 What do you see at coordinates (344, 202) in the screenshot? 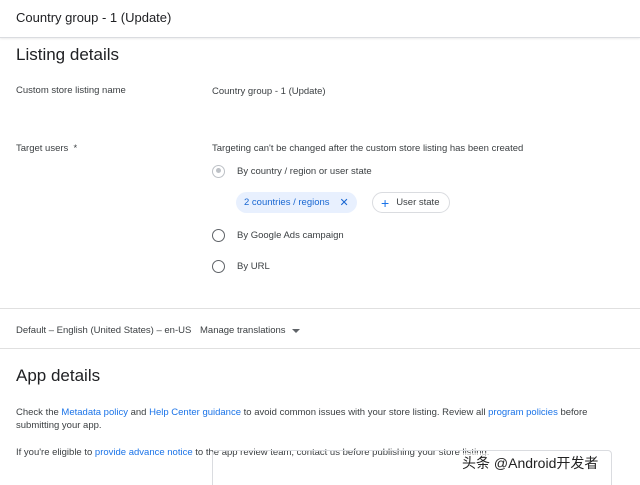
I see `close-icon: ✕` at bounding box center [344, 202].